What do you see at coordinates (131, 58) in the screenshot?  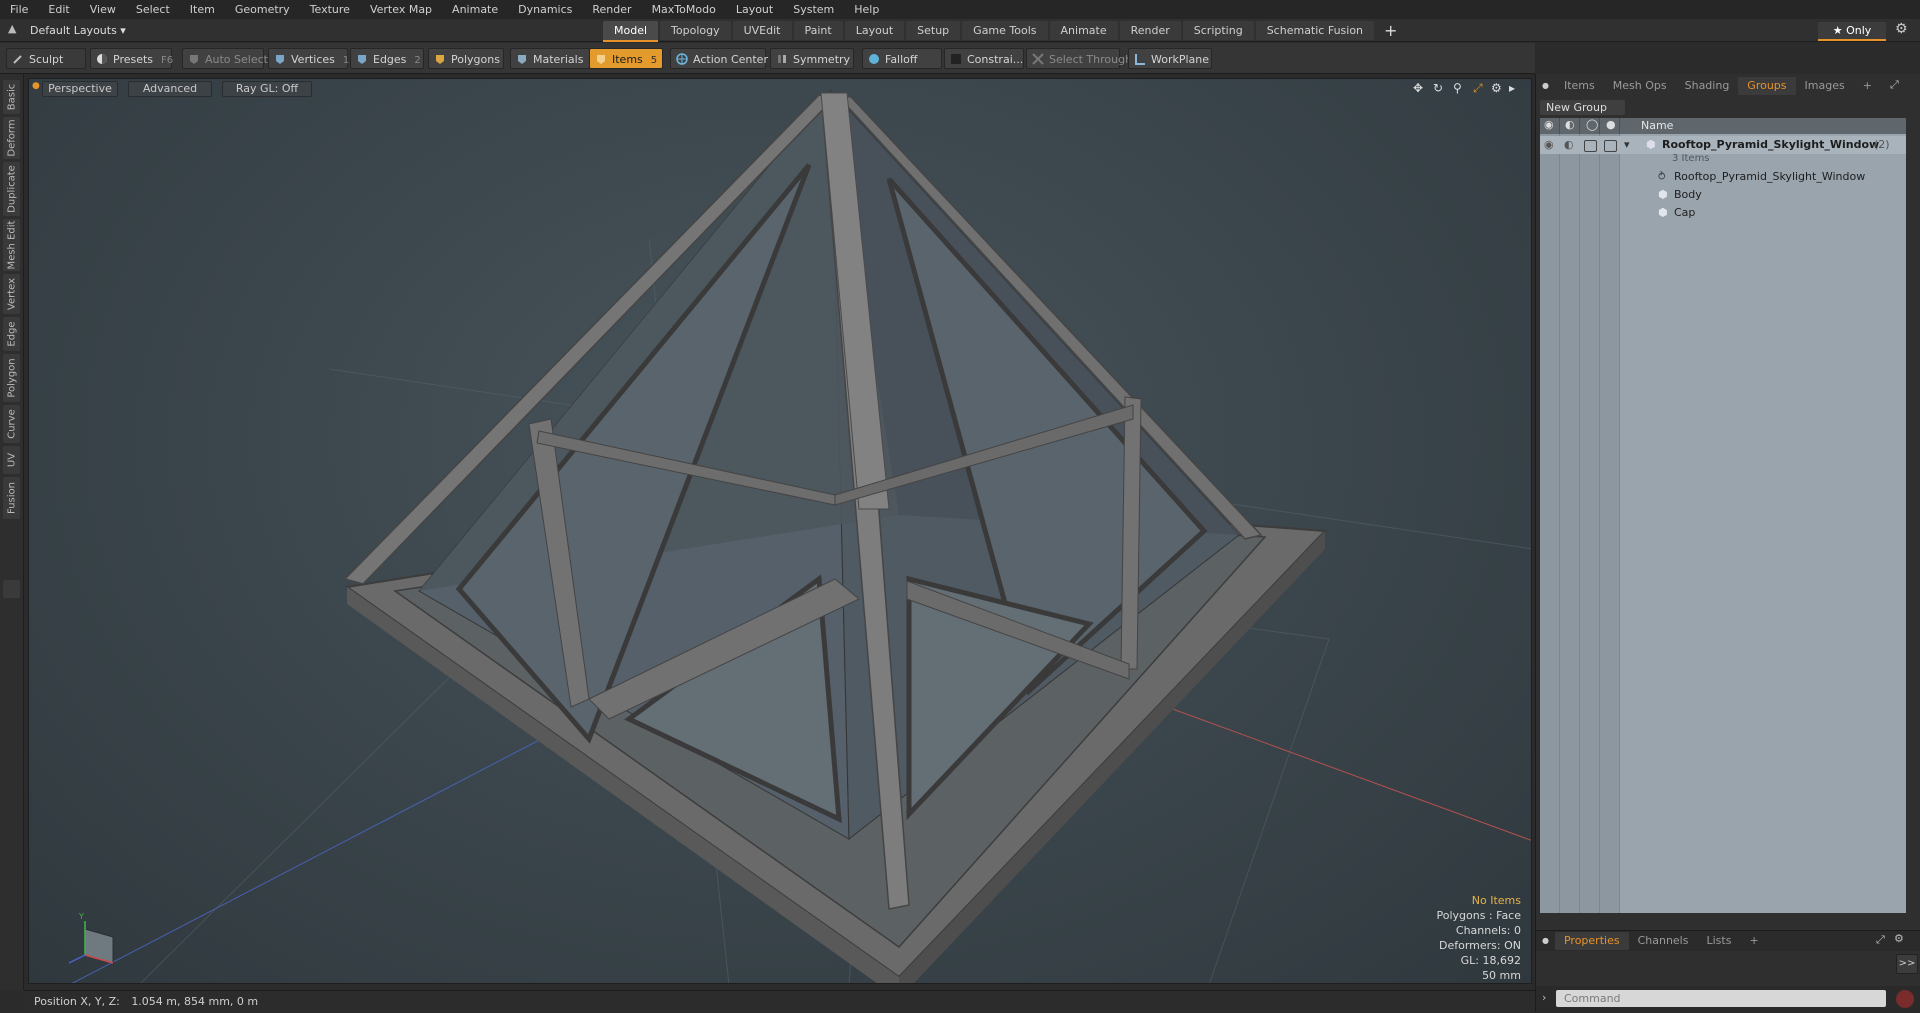 I see `presets-button: Presets F6` at bounding box center [131, 58].